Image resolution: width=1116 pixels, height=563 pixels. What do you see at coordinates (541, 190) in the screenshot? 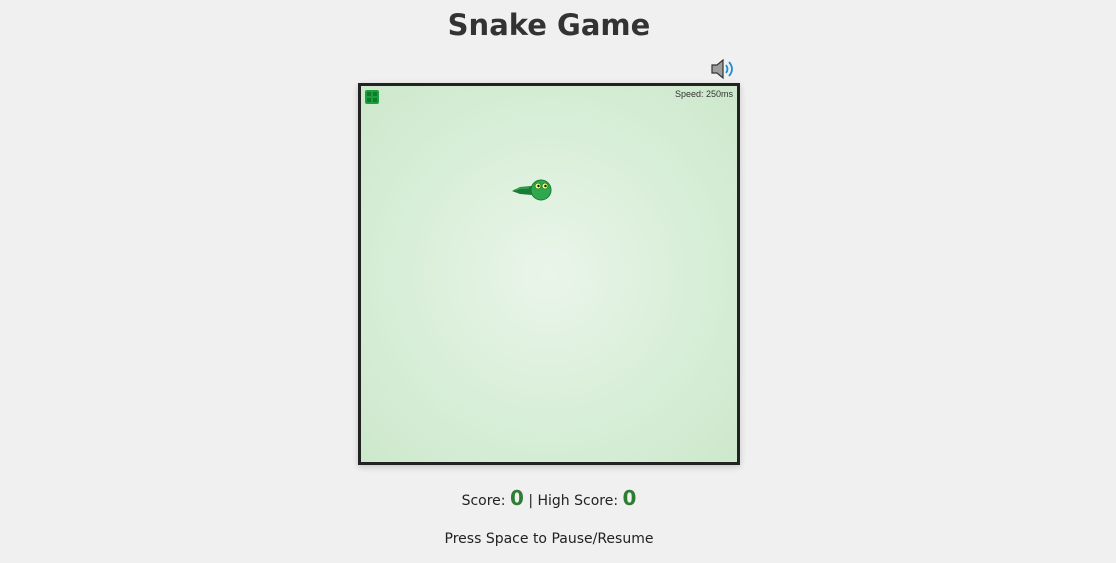
I see `snake-head-icon` at bounding box center [541, 190].